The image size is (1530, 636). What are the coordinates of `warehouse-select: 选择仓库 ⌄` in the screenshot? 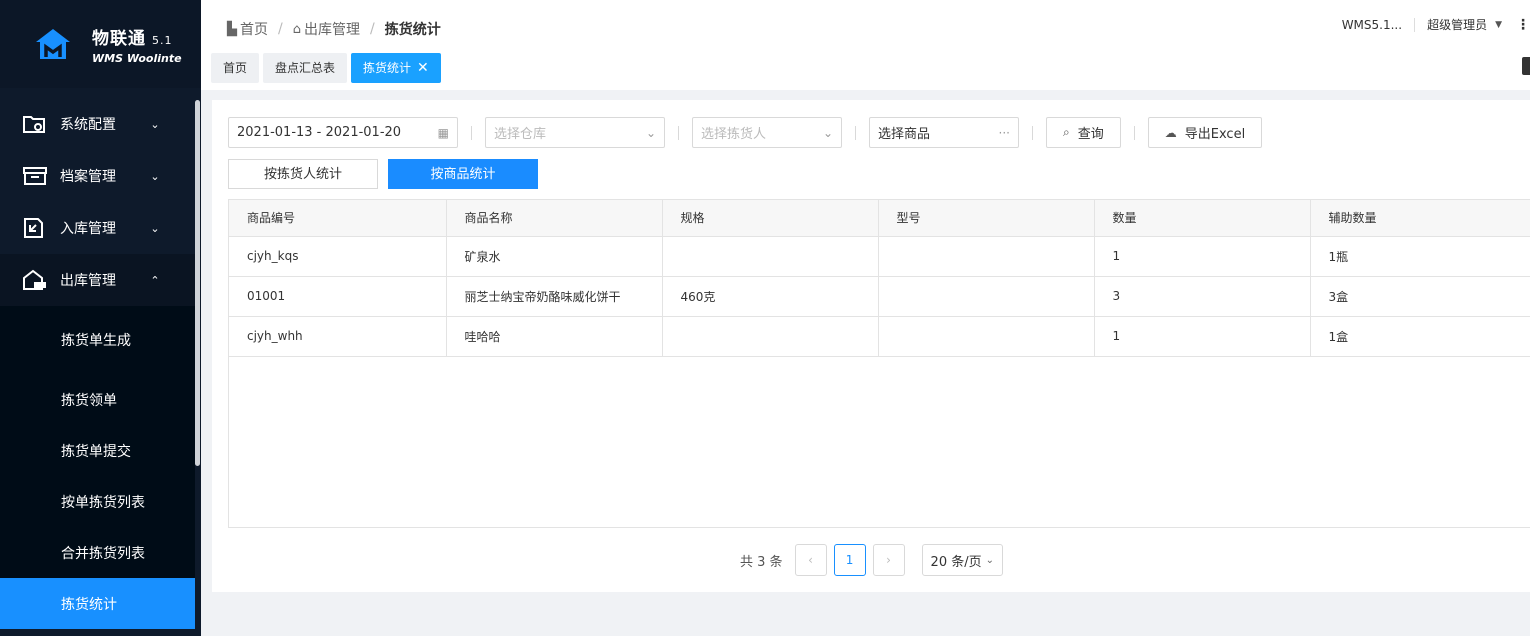 It's located at (575, 132).